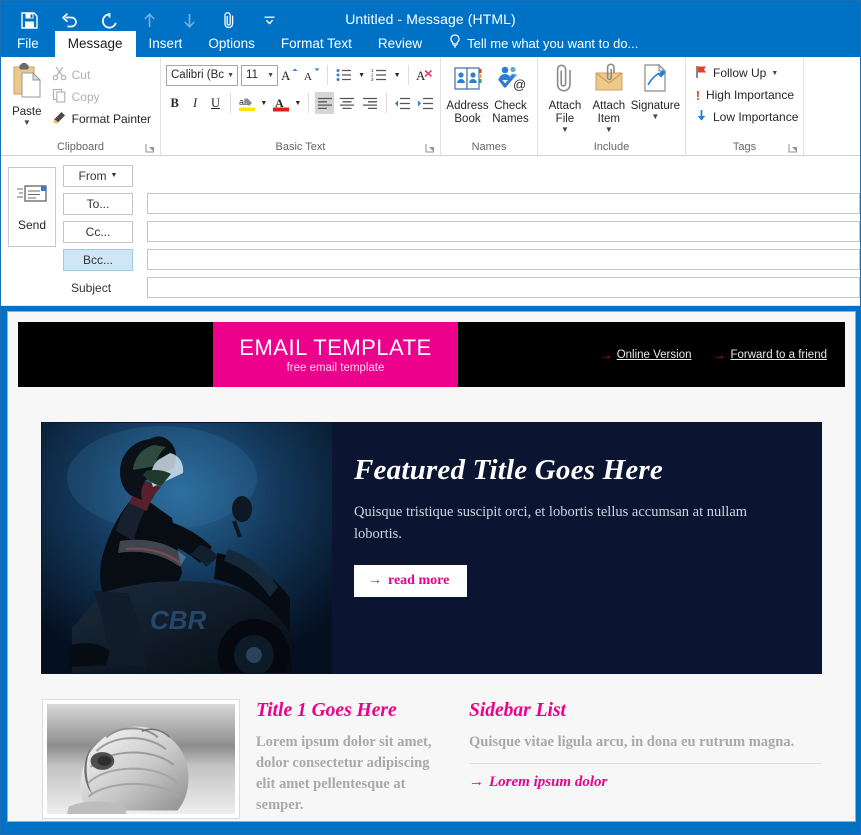 The height and width of the screenshot is (835, 861). What do you see at coordinates (194, 103) in the screenshot?
I see `italic-icon: I` at bounding box center [194, 103].